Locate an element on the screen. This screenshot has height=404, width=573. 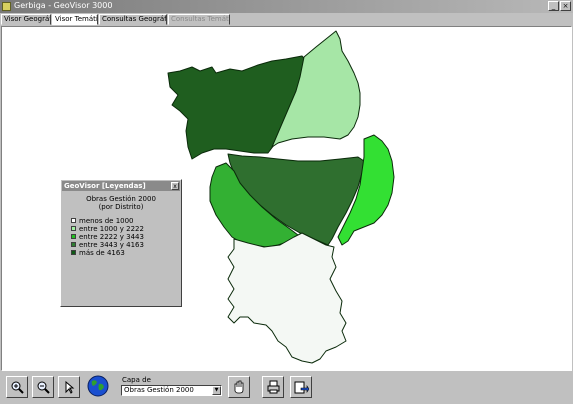
zoom-in-icon is located at coordinates (17, 387).